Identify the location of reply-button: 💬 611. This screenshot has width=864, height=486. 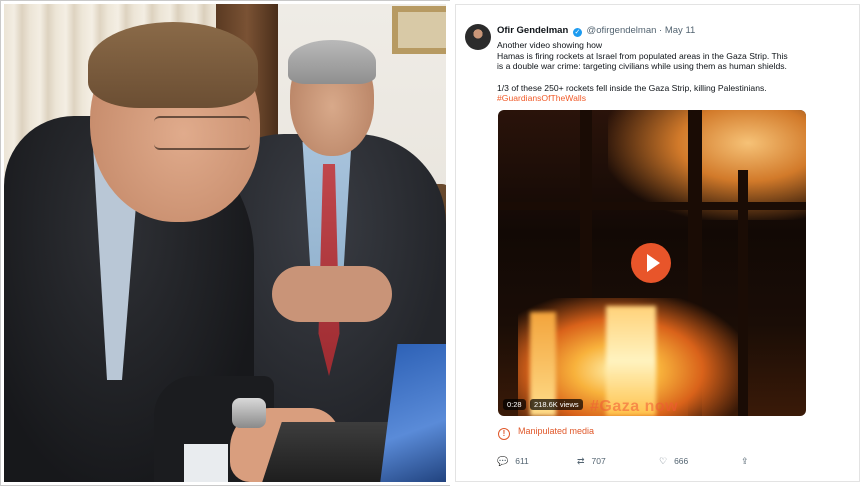
(513, 461).